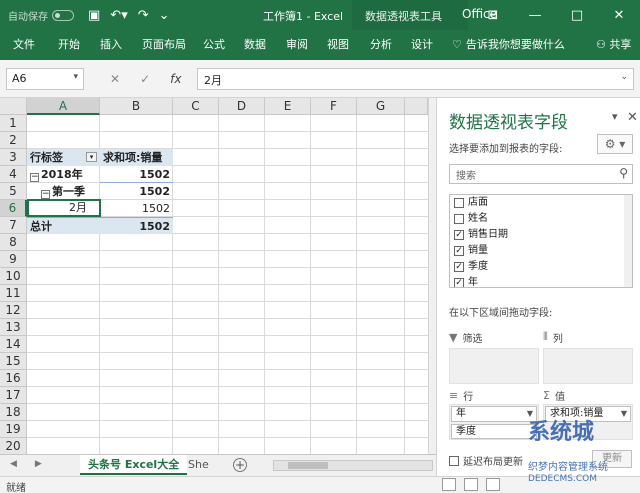 The width and height of the screenshot is (640, 493). What do you see at coordinates (13, 259) in the screenshot?
I see `row-header: 9` at bounding box center [13, 259].